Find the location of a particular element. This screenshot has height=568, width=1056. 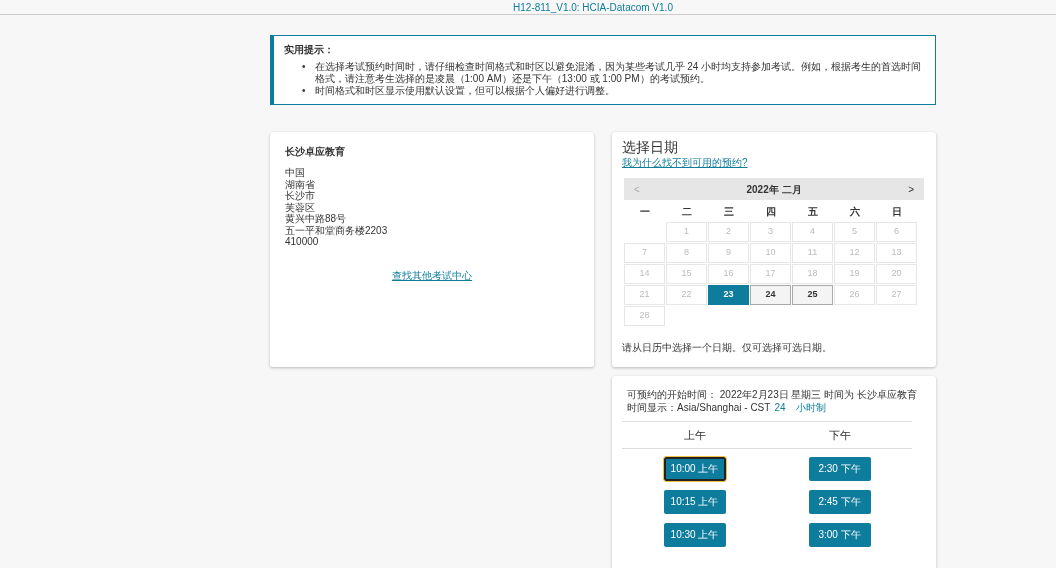

time-slot-button: 2:30 下午 is located at coordinates (839, 469).